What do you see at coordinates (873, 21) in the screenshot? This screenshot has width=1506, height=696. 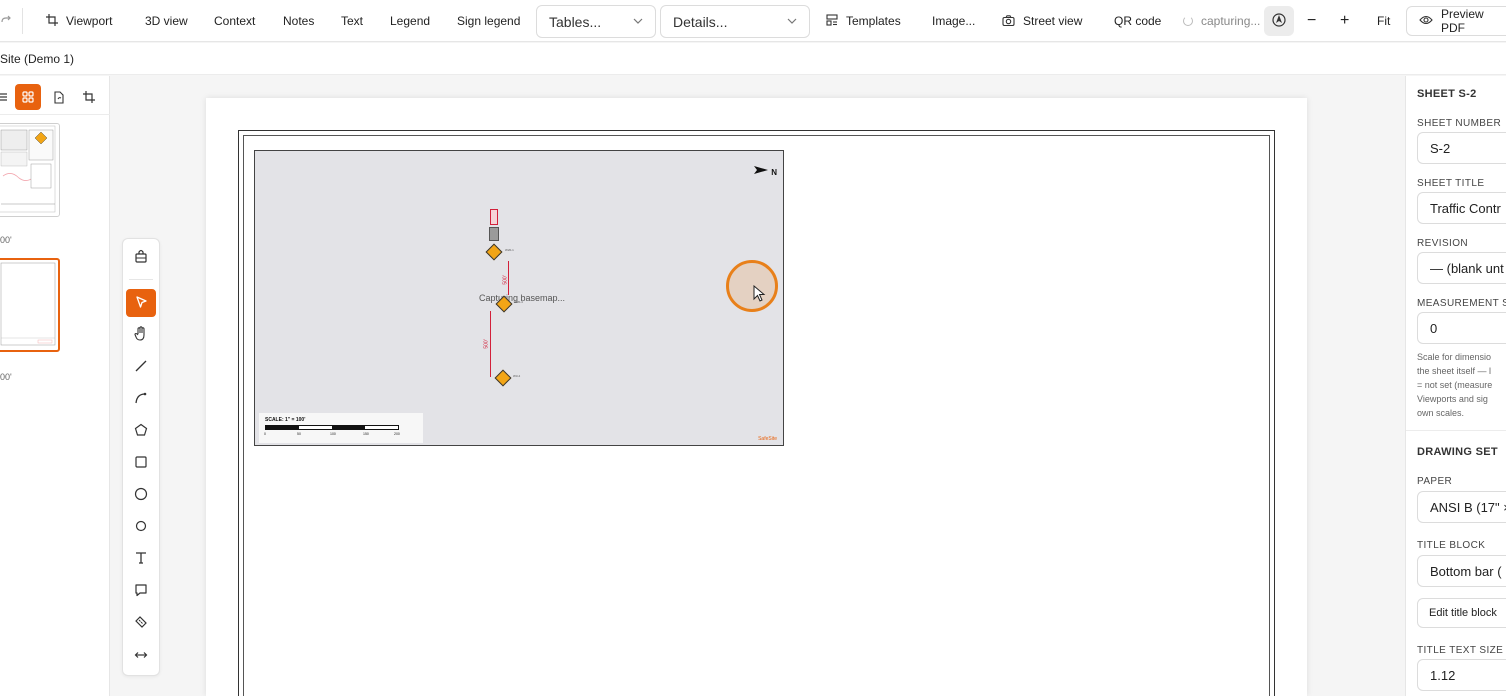 I see `templates-label: Templates` at bounding box center [873, 21].